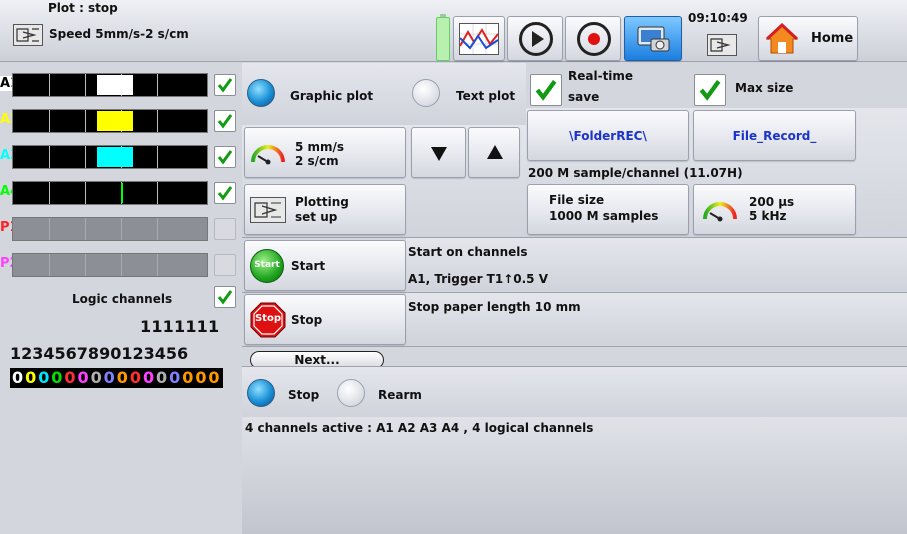  Describe the element at coordinates (261, 93) in the screenshot. I see `graphic-plot-radio` at that location.